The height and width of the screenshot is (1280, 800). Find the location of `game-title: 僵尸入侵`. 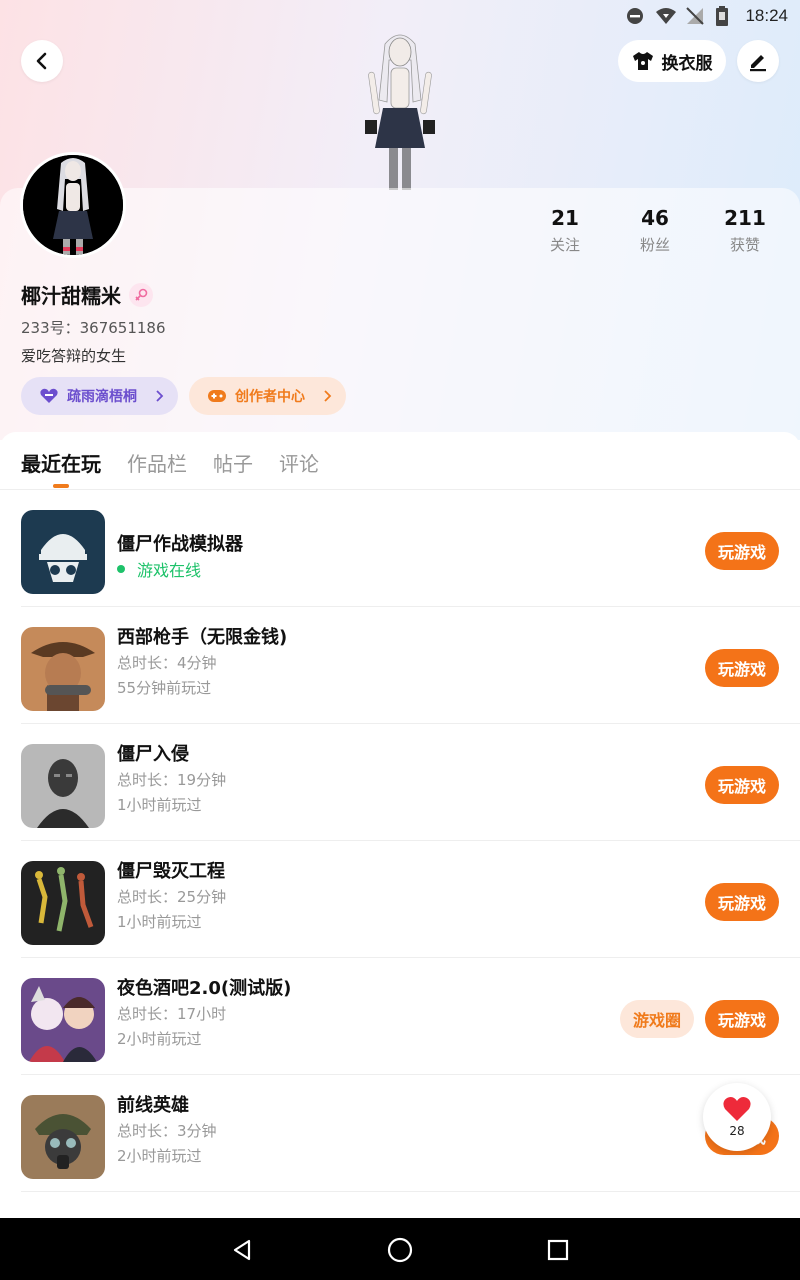

game-title: 僵尸入侵 is located at coordinates (153, 754).